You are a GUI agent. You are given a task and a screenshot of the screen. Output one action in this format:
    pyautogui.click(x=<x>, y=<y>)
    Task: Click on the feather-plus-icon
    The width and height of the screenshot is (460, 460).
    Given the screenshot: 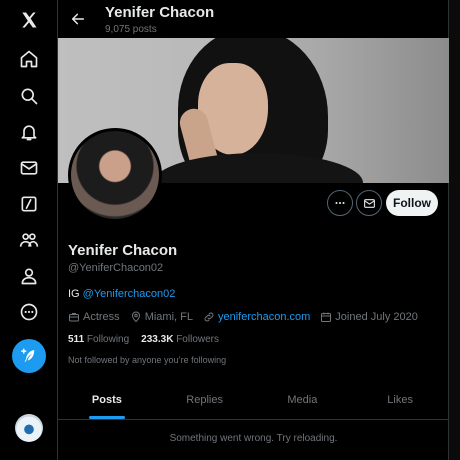 What is the action you would take?
    pyautogui.click(x=28, y=355)
    